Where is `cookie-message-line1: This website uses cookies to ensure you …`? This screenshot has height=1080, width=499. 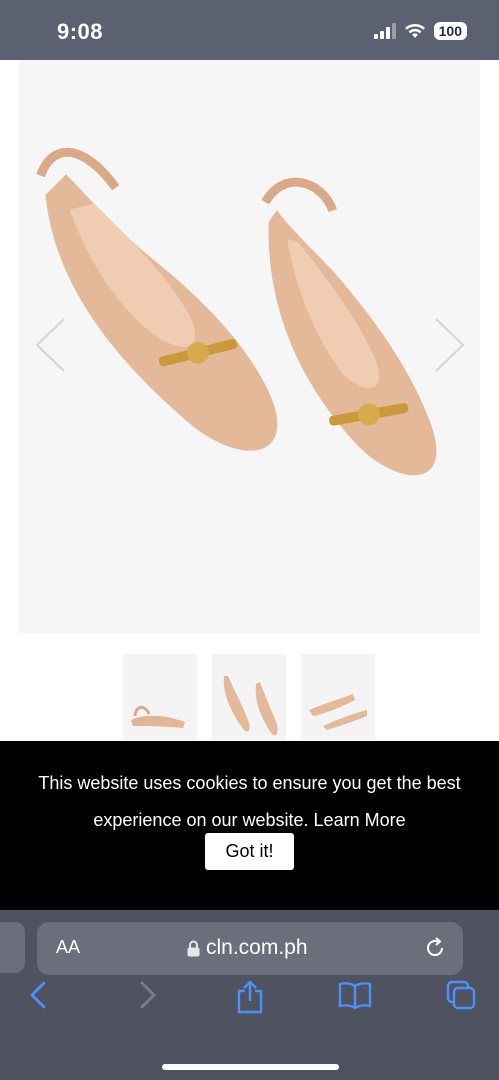 cookie-message-line1: This website uses cookies to ensure you … is located at coordinates (249, 783).